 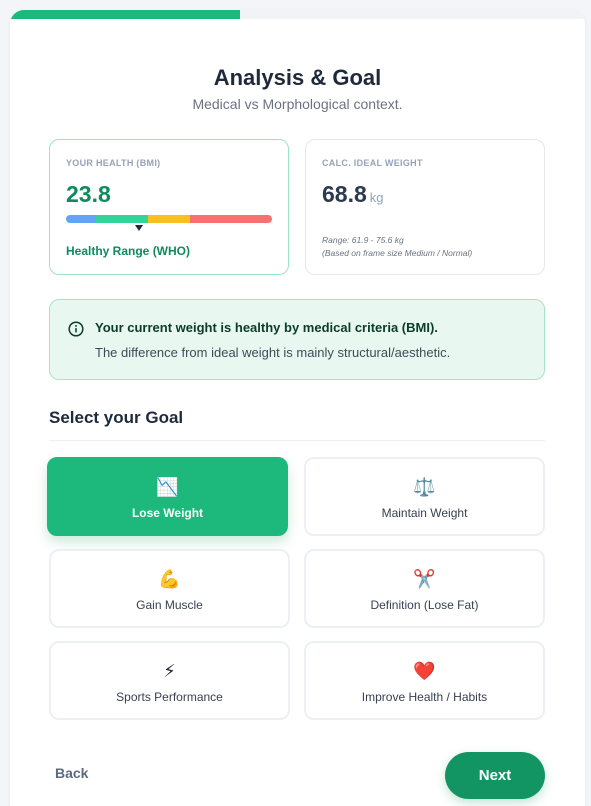 I want to click on ideal-weight-range: Range: 61.9 - 75.6 kg, so click(x=363, y=240).